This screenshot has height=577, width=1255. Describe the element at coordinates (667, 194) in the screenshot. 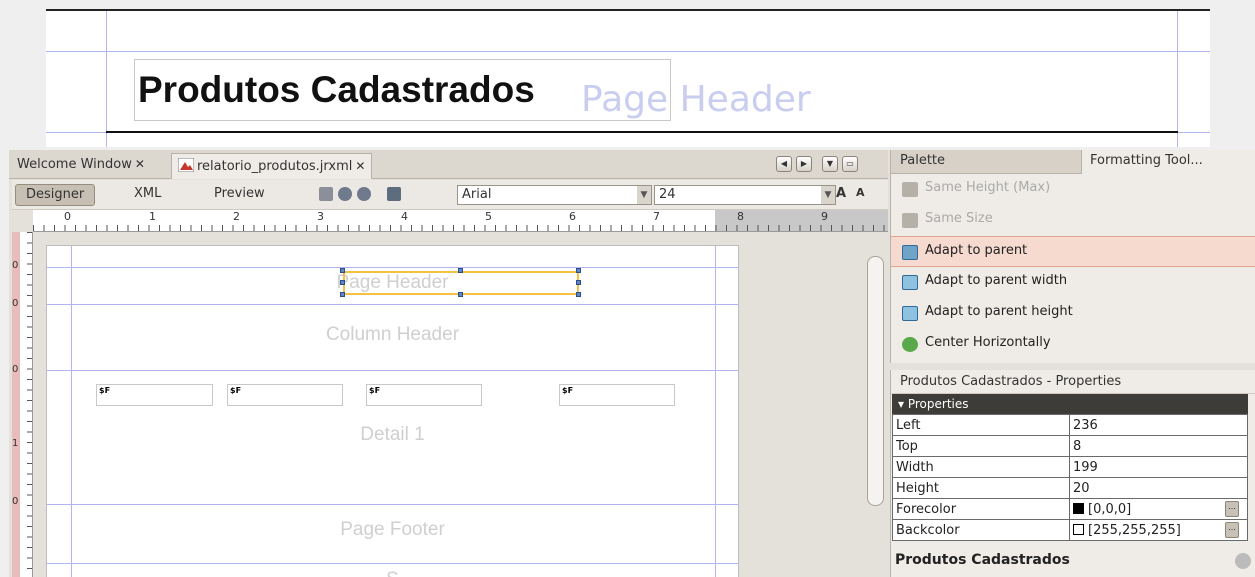

I see `font-size-value: 24` at that location.